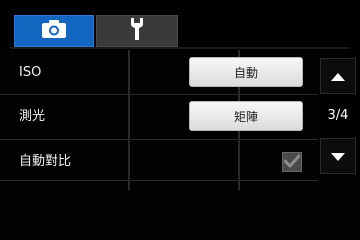 Image resolution: width=360 pixels, height=240 pixels. I want to click on camera-icon, so click(54, 31).